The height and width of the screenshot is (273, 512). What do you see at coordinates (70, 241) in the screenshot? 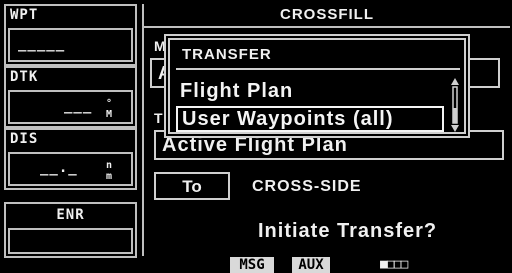
I see `mode-value-box` at bounding box center [70, 241].